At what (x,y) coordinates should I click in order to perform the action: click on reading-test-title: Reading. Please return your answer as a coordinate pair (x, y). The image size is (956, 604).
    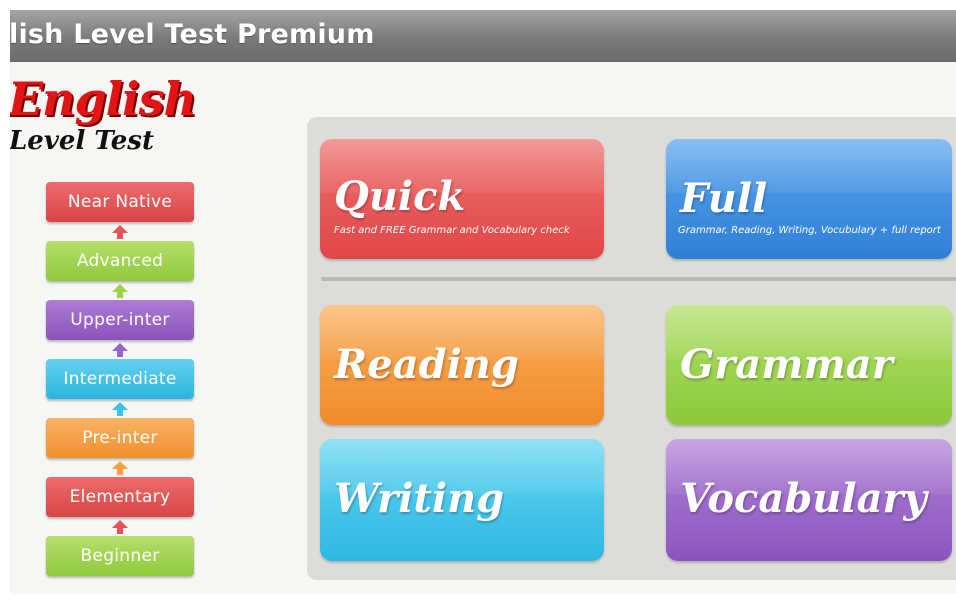
    Looking at the image, I should click on (426, 364).